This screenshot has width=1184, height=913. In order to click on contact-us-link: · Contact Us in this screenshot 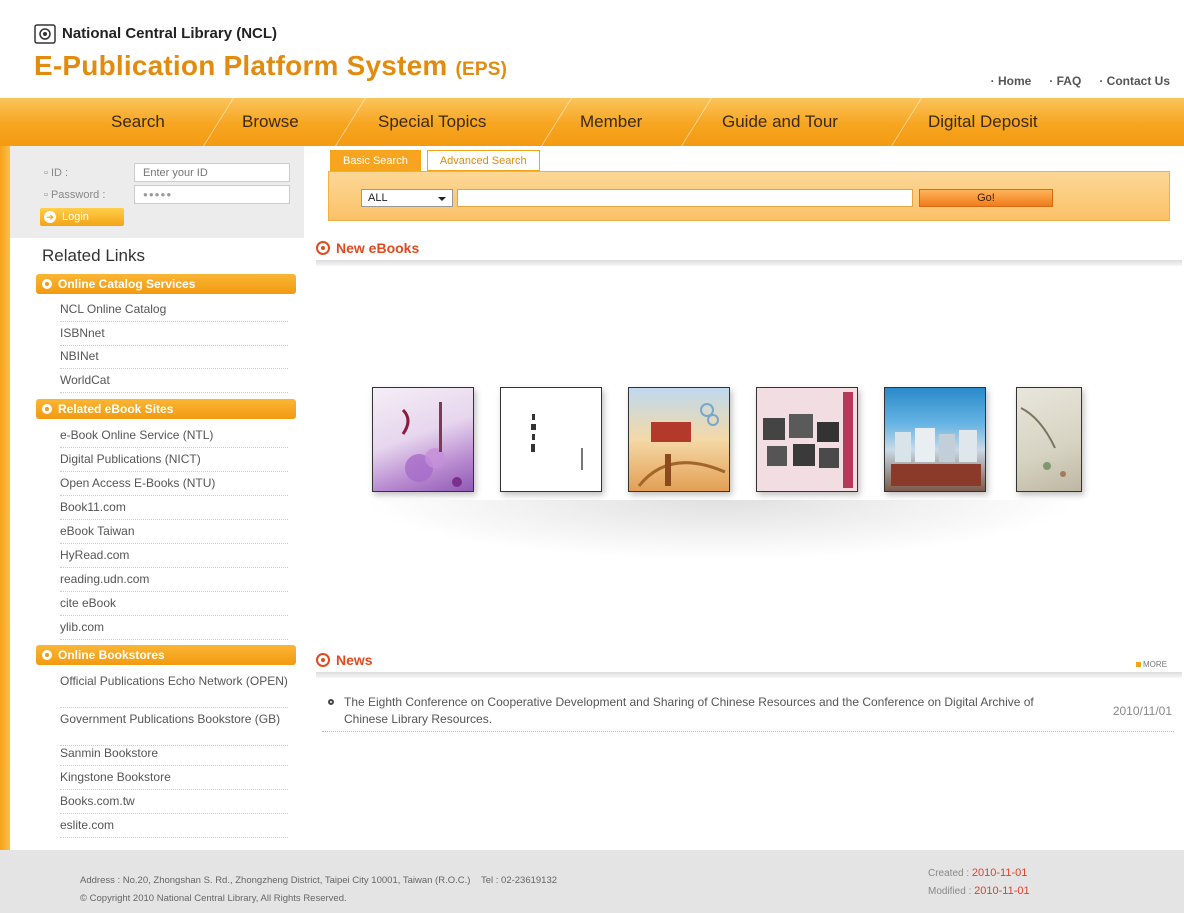, I will do `click(1134, 81)`.